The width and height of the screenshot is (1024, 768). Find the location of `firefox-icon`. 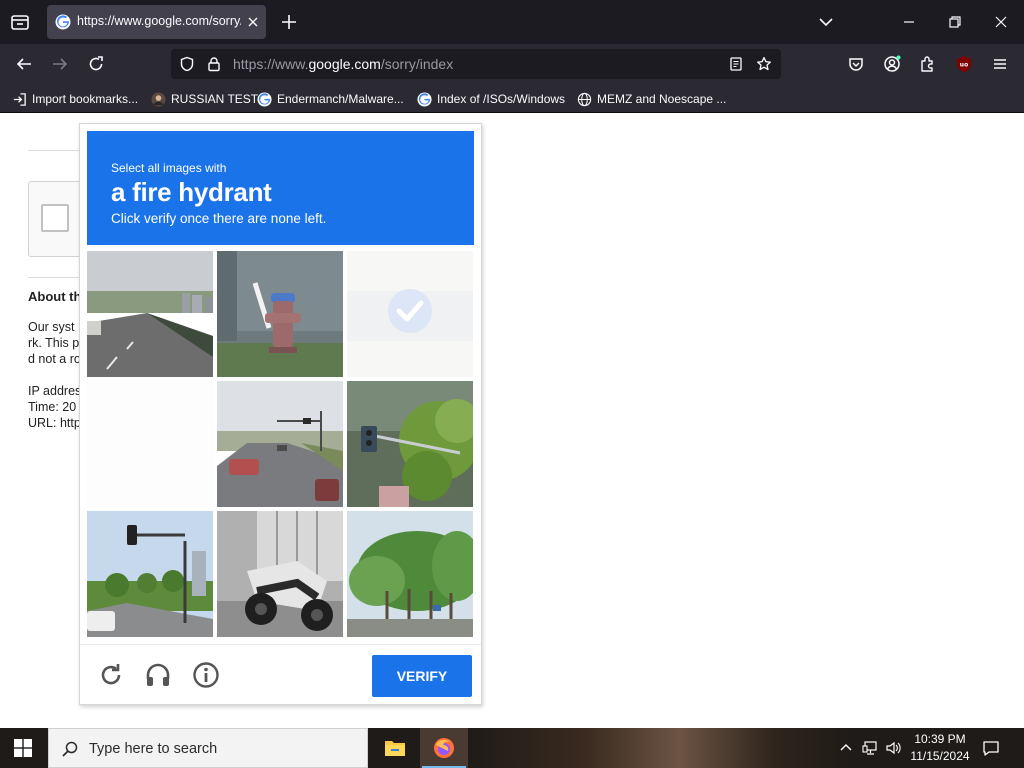

firefox-icon is located at coordinates (444, 748).